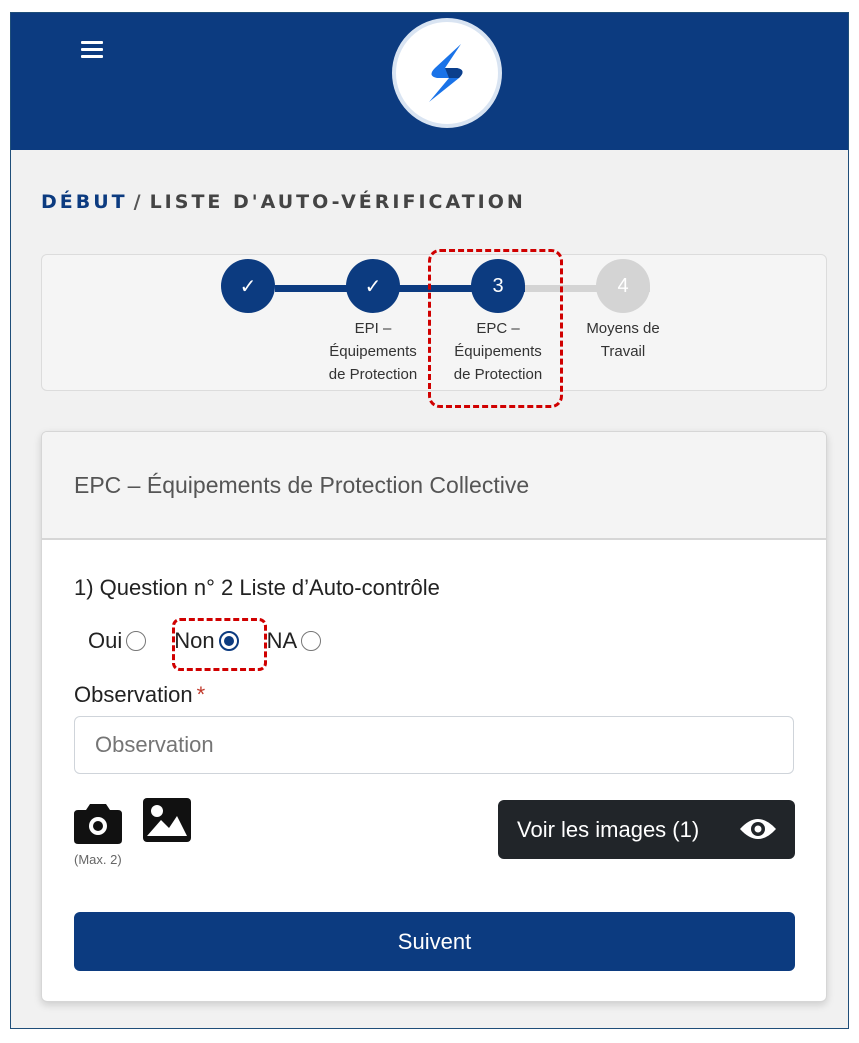 The image size is (859, 1043). I want to click on next-button: Suivent, so click(434, 941).